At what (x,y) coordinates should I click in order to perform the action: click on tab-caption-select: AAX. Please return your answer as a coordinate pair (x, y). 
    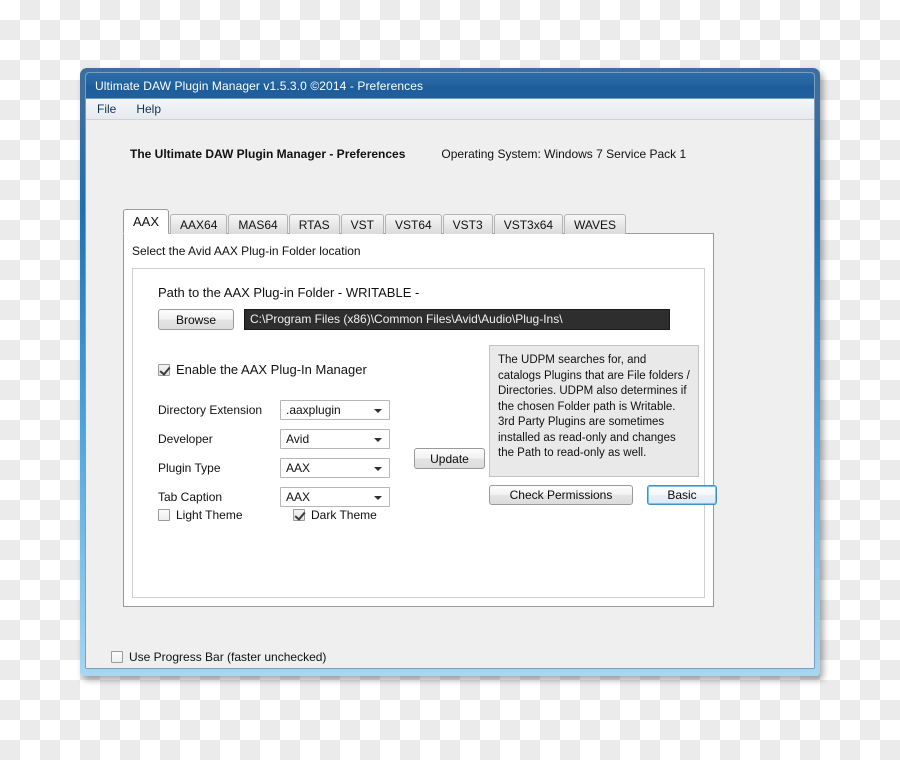
    Looking at the image, I should click on (335, 497).